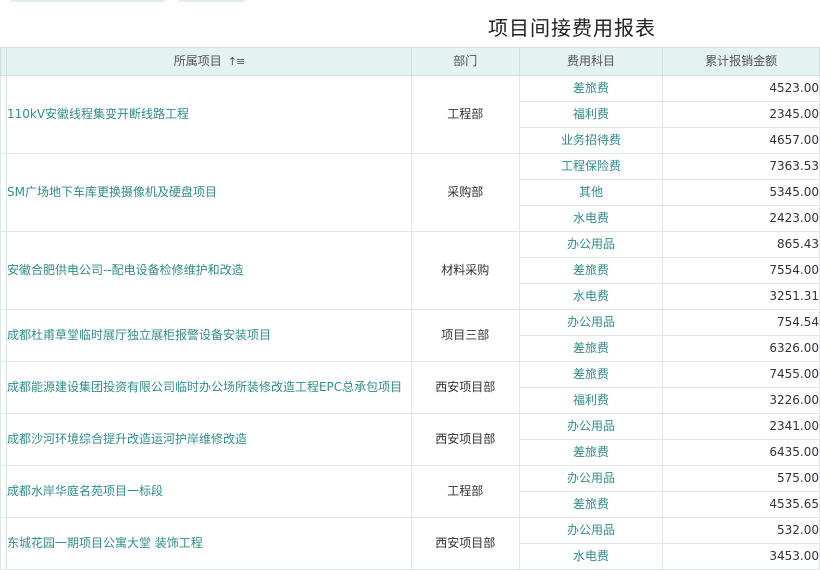 This screenshot has height=570, width=820. What do you see at coordinates (741, 374) in the screenshot?
I see `amount-cell: 7455.00` at bounding box center [741, 374].